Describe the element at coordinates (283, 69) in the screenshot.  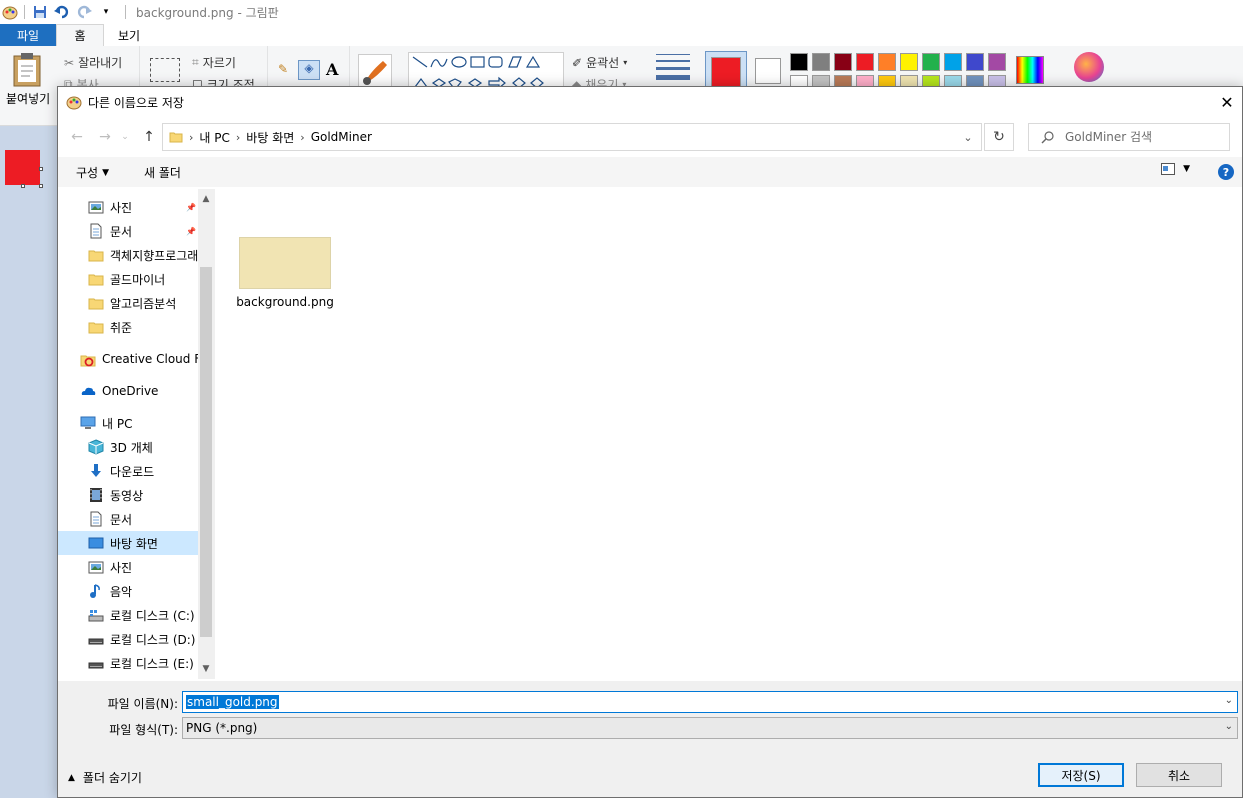
I see `pencil-icon: ✎` at that location.